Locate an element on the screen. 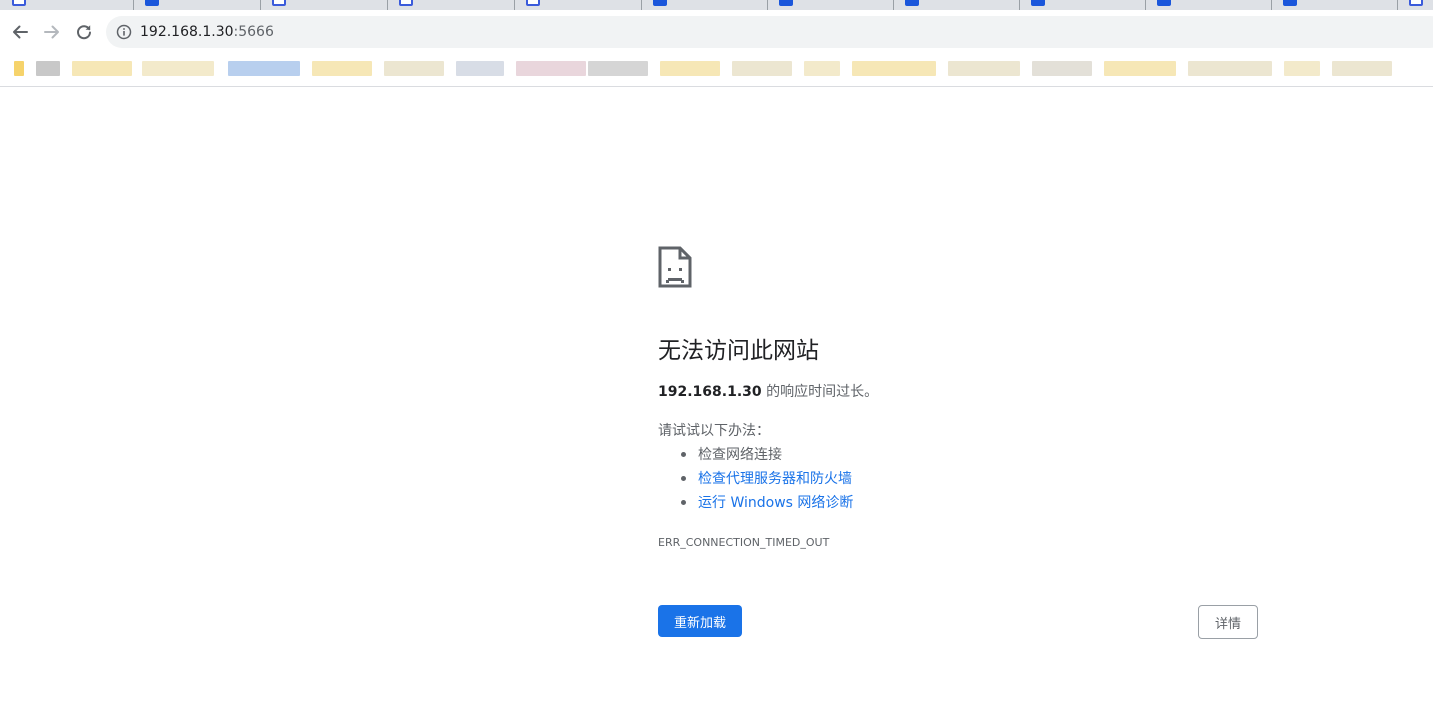 This screenshot has height=722, width=1433. back-arrow-icon is located at coordinates (20, 32).